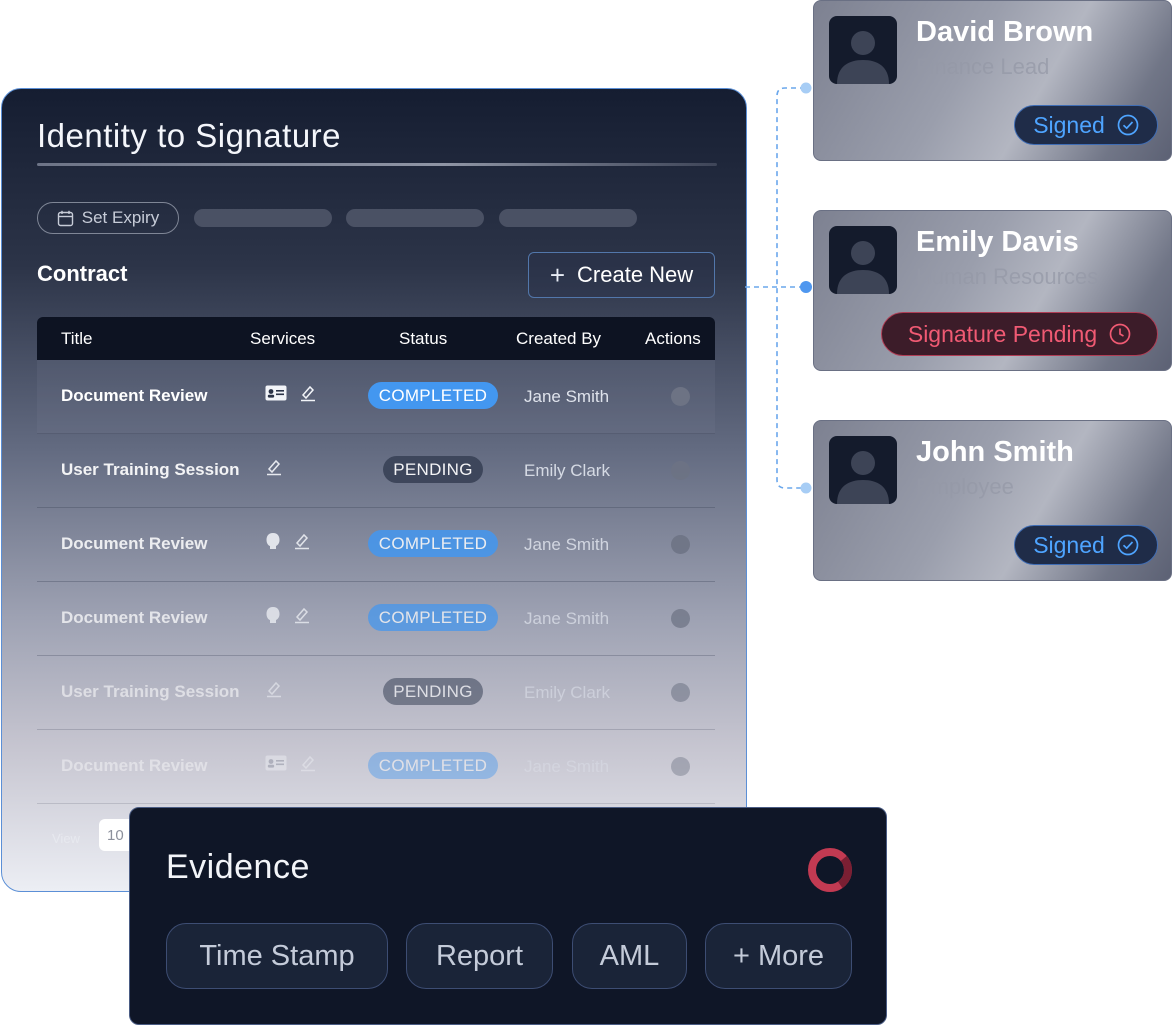 The width and height of the screenshot is (1173, 1025). Describe the element at coordinates (423, 339) in the screenshot. I see `column-header-status: Status` at that location.